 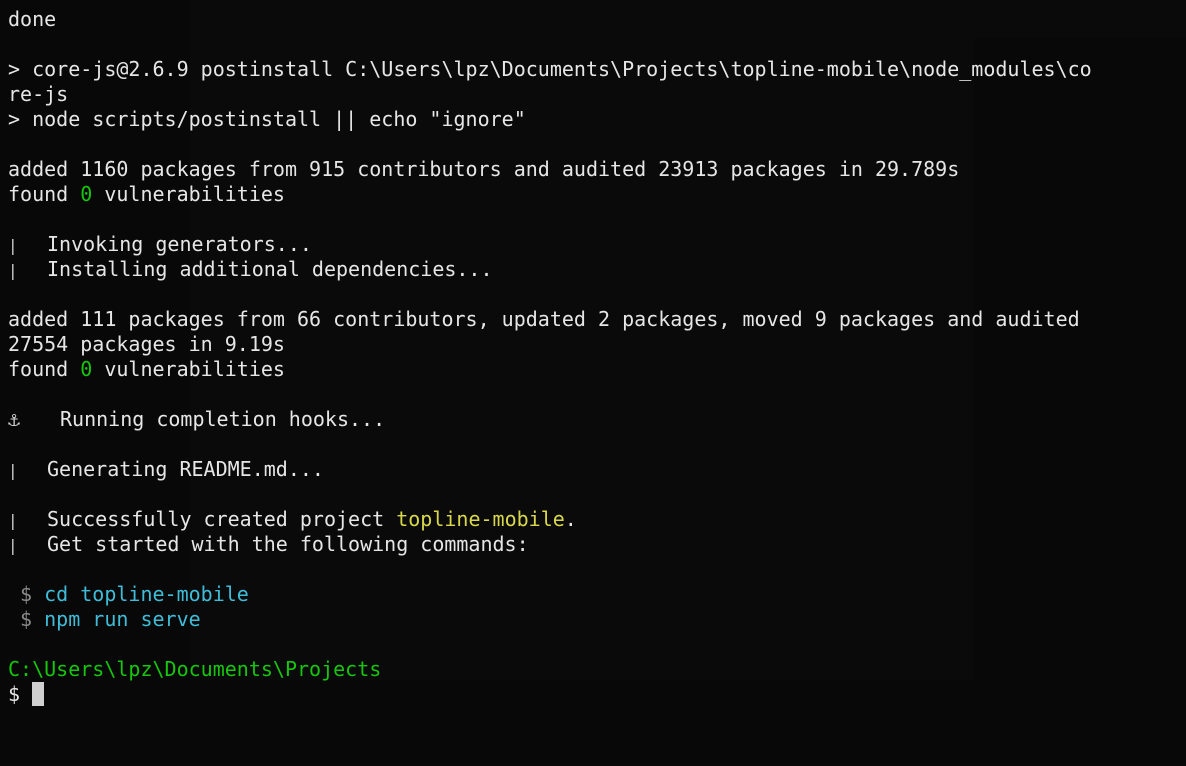 I want to click on output-line: 27554 packages in 9.19s, so click(x=146, y=344).